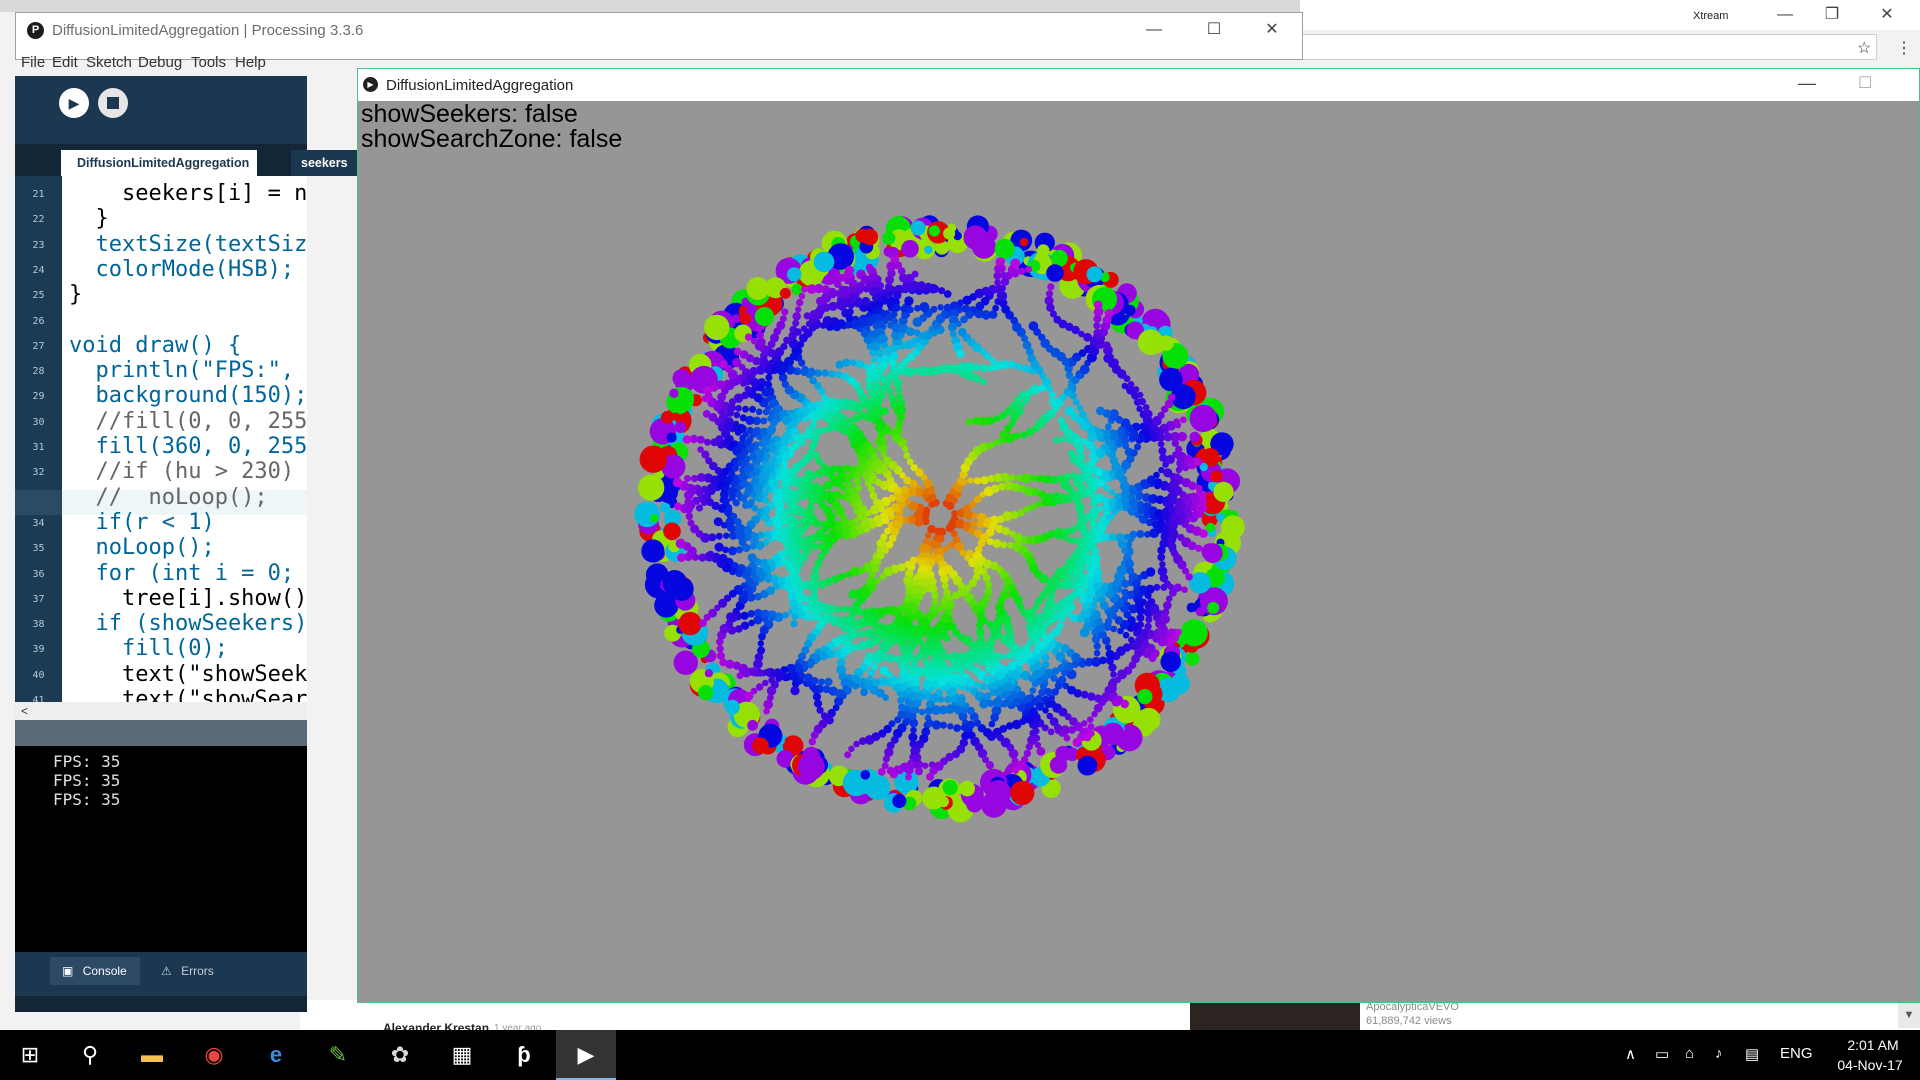  Describe the element at coordinates (1689, 1053) in the screenshot. I see `network-icon: ⌂` at that location.